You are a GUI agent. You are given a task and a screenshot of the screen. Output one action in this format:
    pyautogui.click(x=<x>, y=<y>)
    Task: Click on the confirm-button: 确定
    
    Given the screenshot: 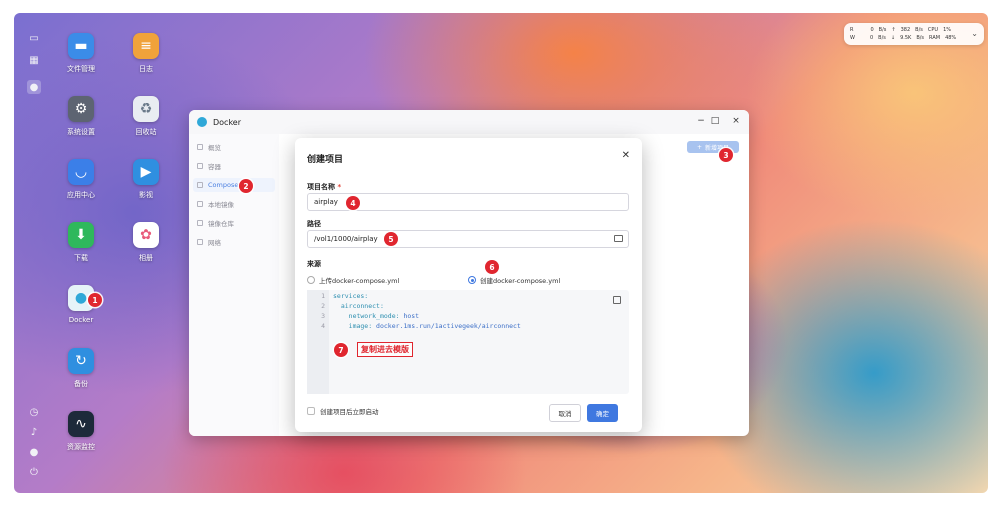 What is the action you would take?
    pyautogui.click(x=602, y=413)
    